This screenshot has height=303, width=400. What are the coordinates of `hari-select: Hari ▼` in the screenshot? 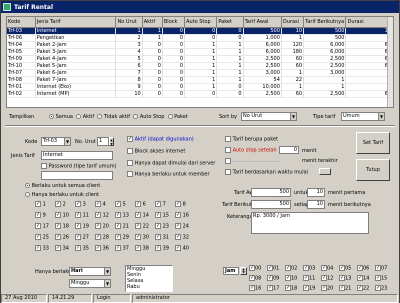 It's located at (90, 271).